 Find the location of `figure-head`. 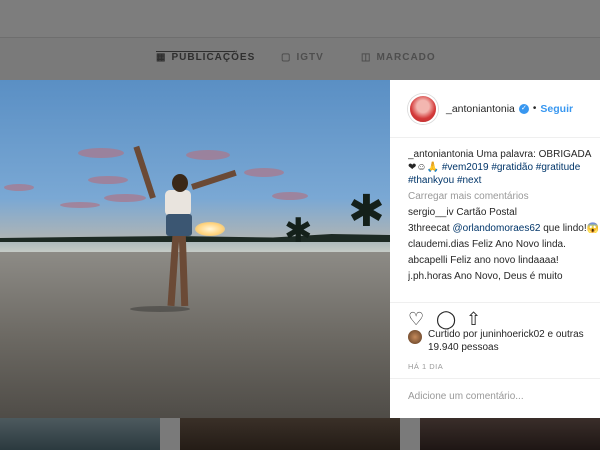

figure-head is located at coordinates (180, 183).